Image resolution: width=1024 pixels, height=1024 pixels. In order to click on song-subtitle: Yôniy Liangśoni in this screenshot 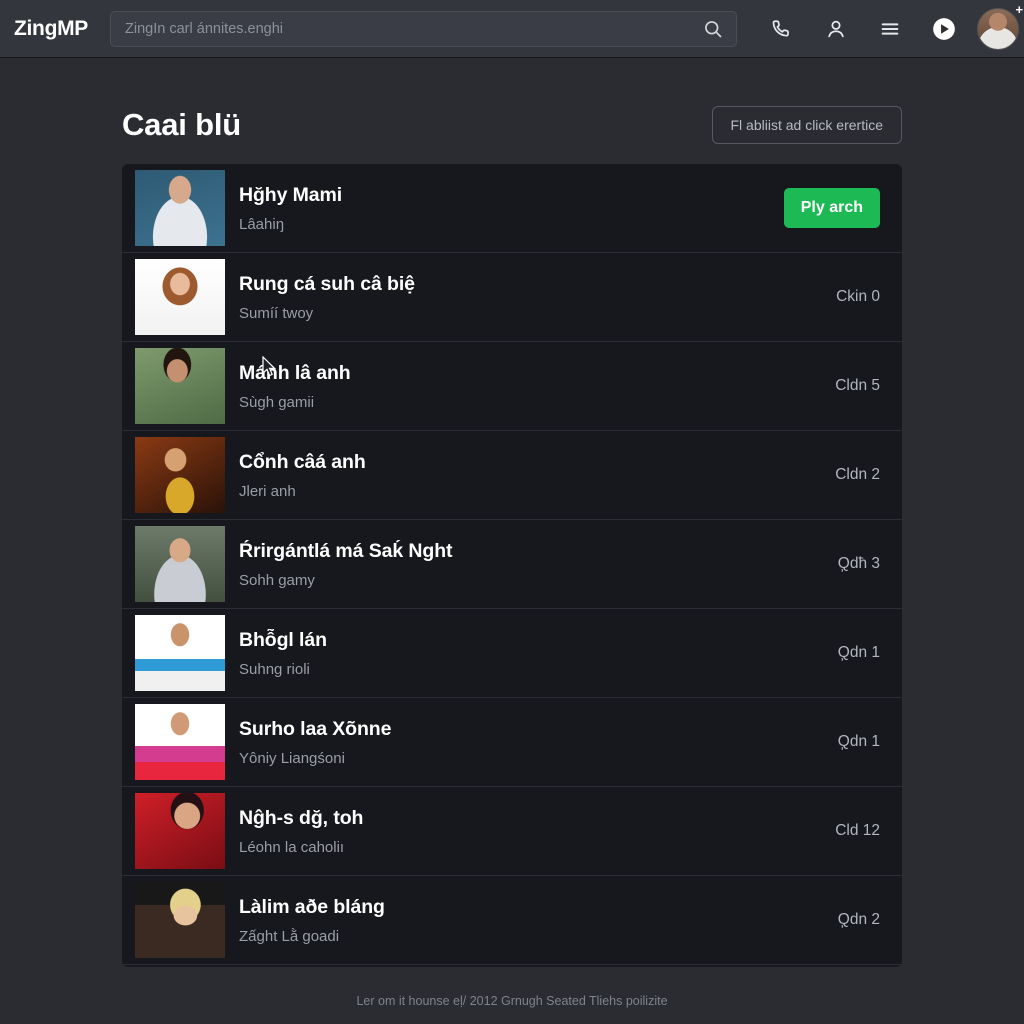, I will do `click(292, 758)`.